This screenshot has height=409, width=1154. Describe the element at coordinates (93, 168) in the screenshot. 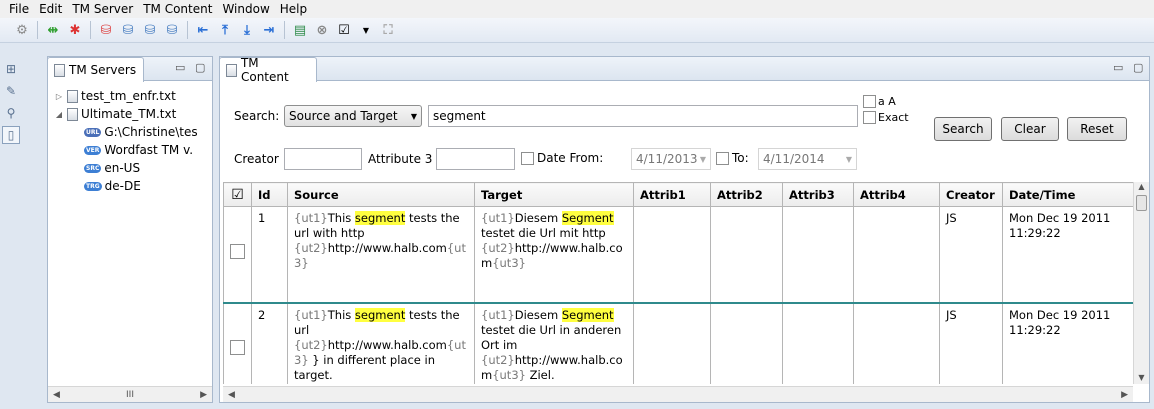

I see `source-badge-icon: SRC` at that location.